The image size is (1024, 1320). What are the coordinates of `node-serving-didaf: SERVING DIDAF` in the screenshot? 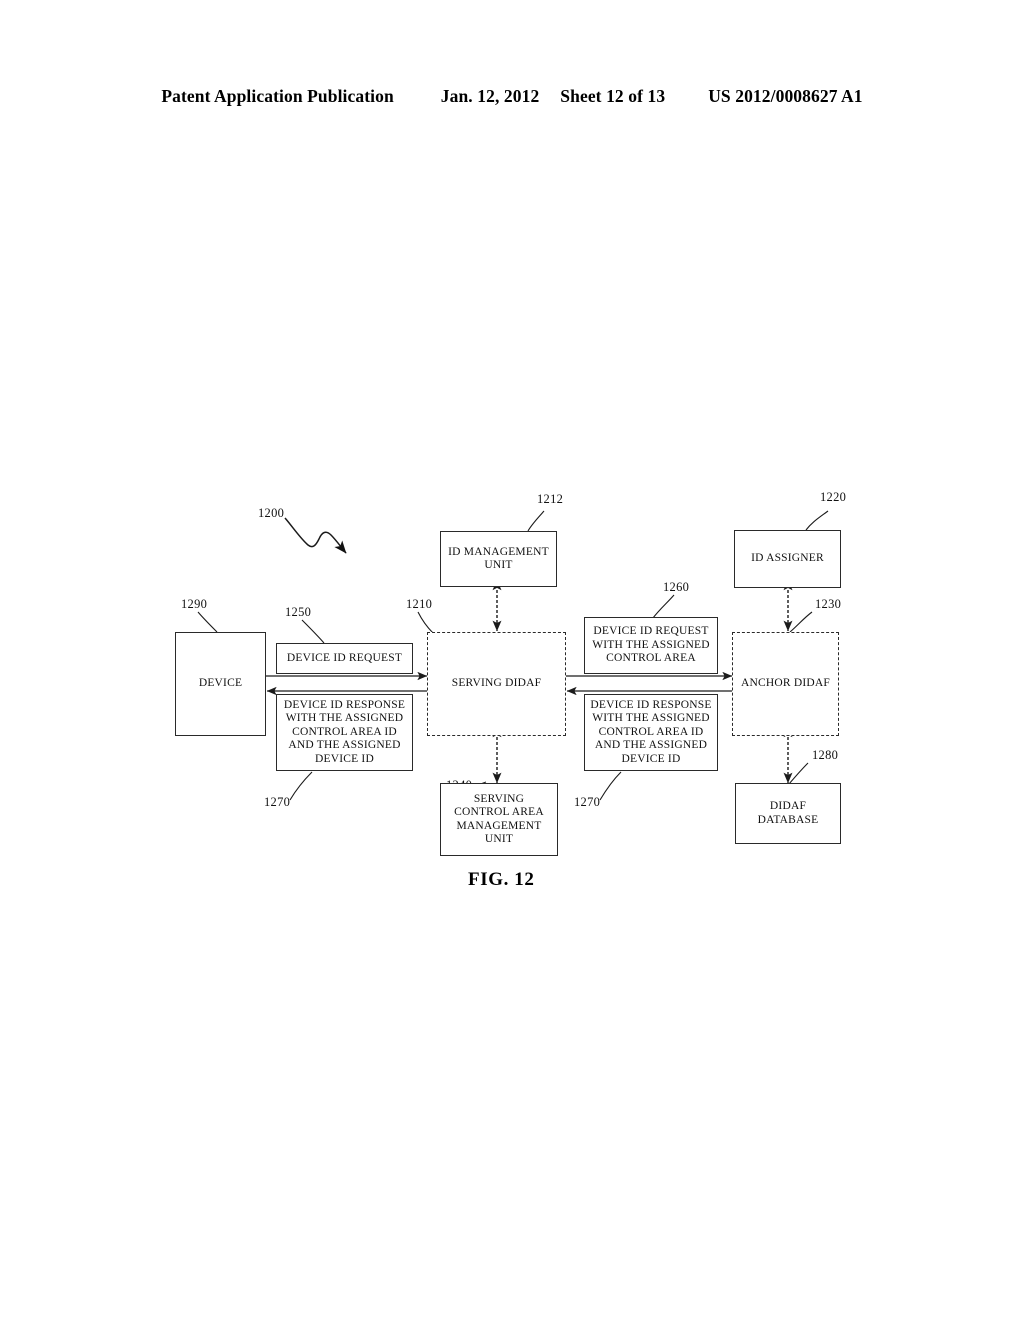 It's located at (496, 684).